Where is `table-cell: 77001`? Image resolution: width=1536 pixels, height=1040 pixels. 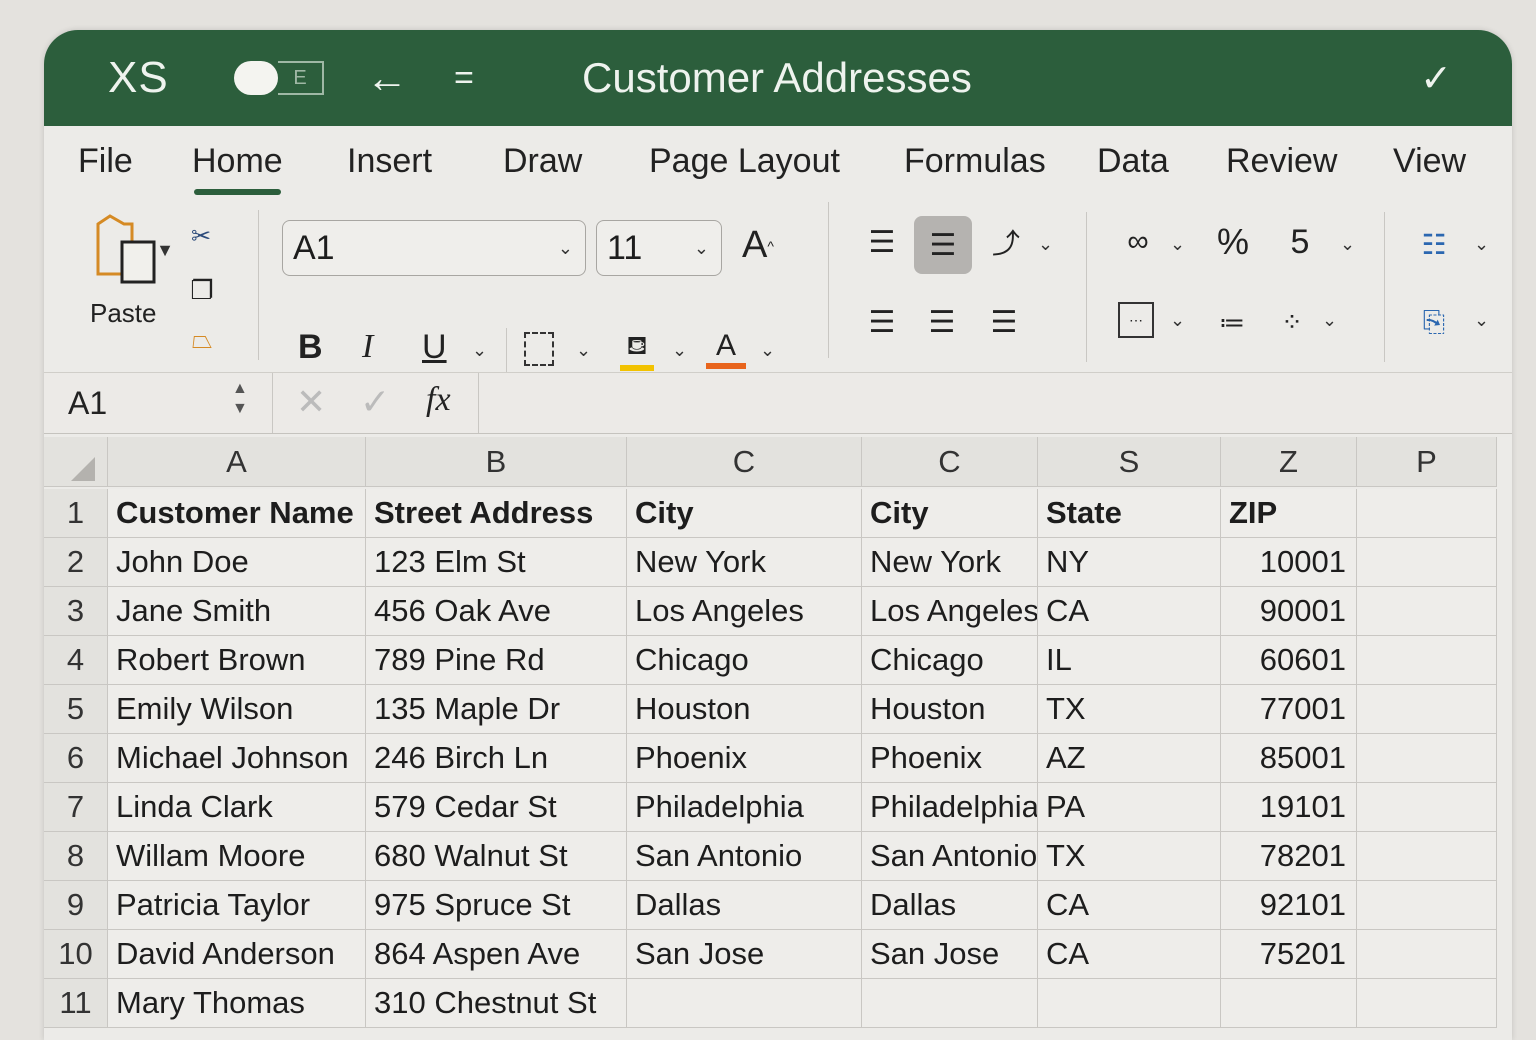
table-cell: 77001 is located at coordinates (1289, 709).